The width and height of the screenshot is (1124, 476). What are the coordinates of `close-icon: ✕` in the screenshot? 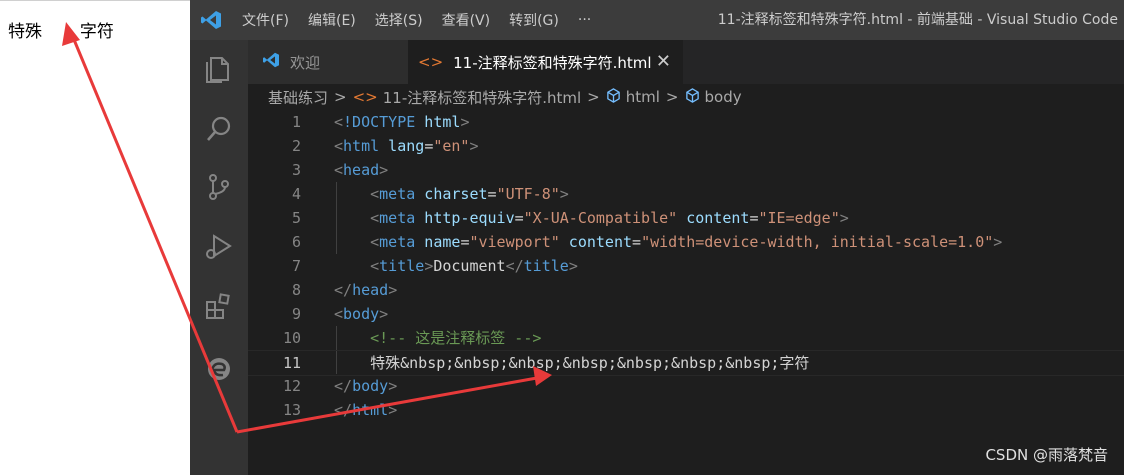 It's located at (663, 61).